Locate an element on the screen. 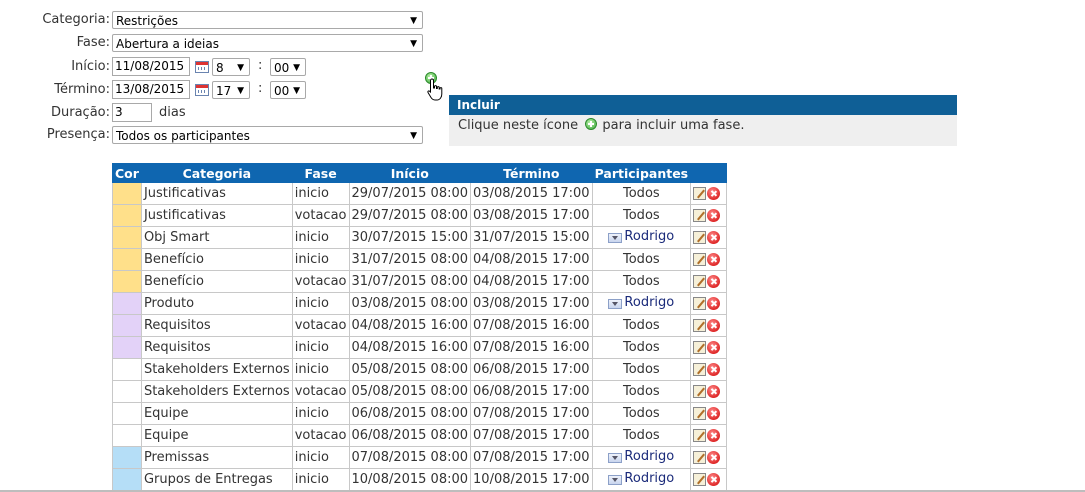  termino-date-input: 13/08/2015 is located at coordinates (151, 89).